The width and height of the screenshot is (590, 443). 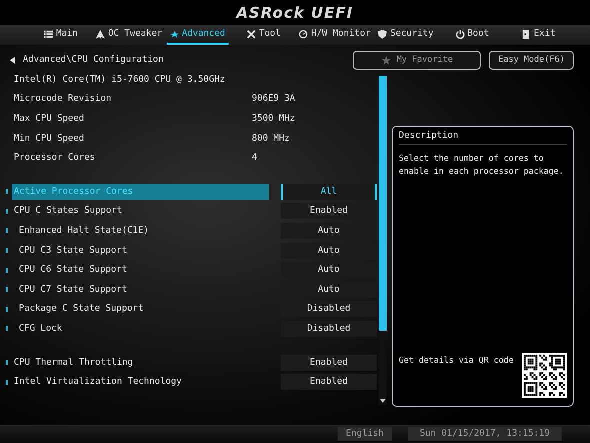 I want to click on info-value: 906E9 3A, so click(x=274, y=99).